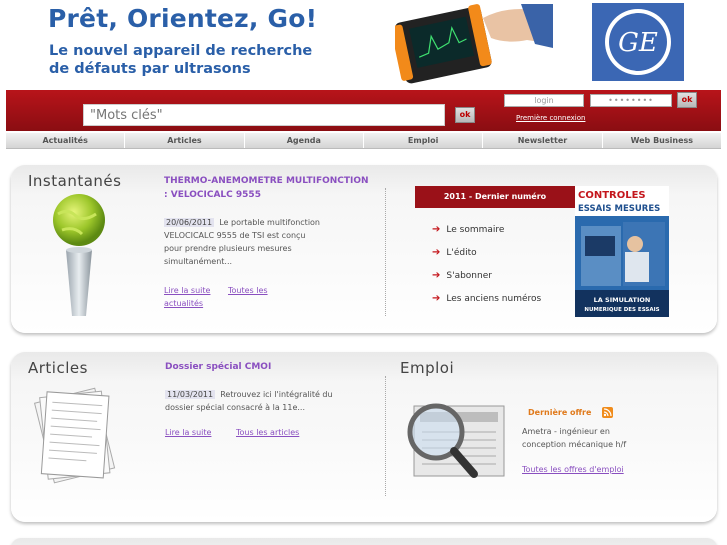  What do you see at coordinates (264, 115) in the screenshot?
I see `search-input` at bounding box center [264, 115].